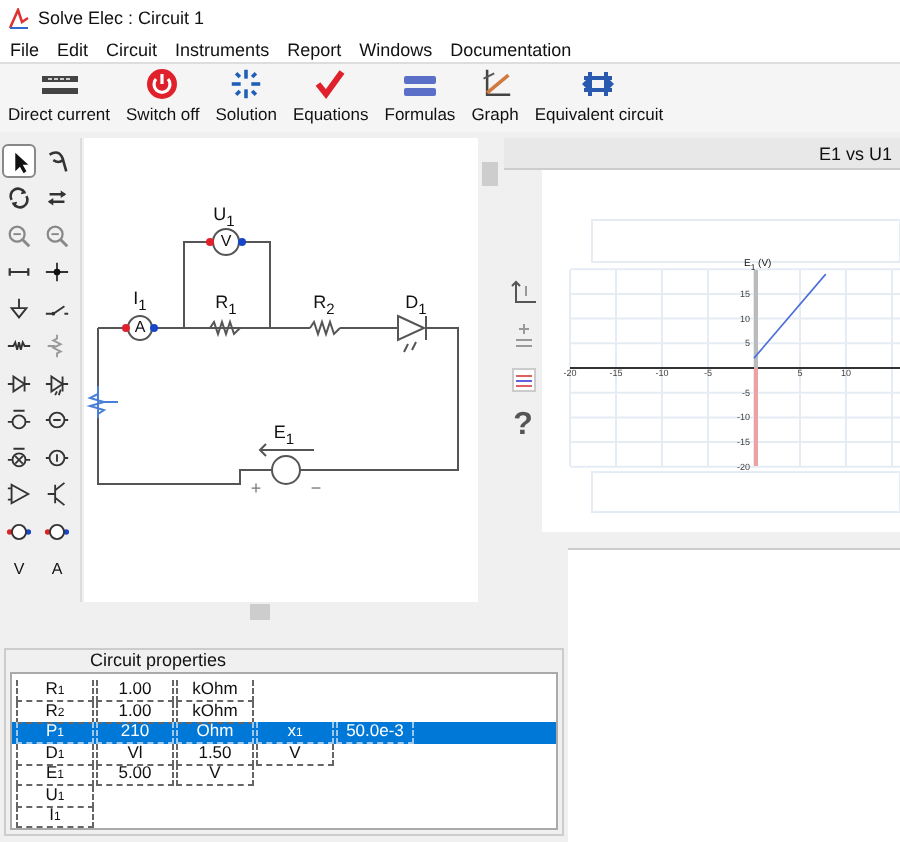  What do you see at coordinates (19, 309) in the screenshot?
I see `ground-icon` at bounding box center [19, 309].